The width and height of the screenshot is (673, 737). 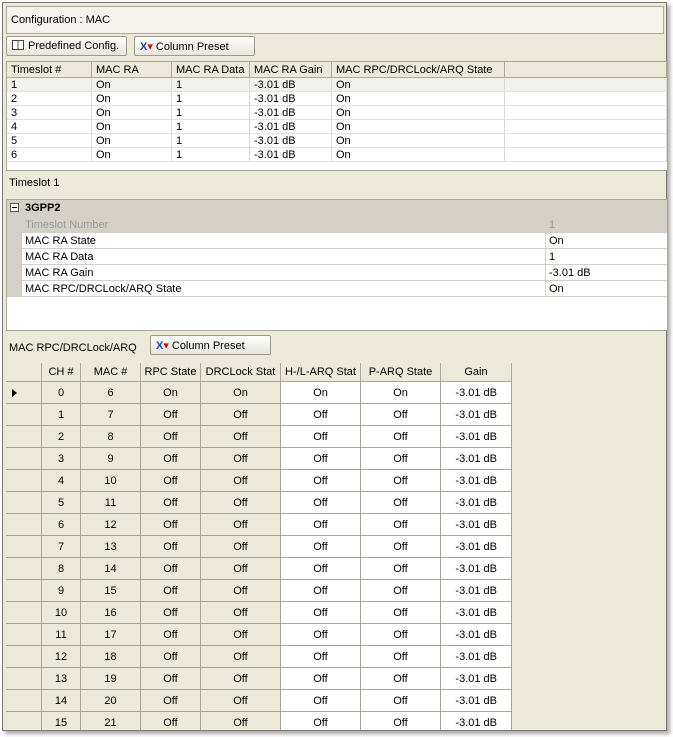 What do you see at coordinates (259, 437) in the screenshot?
I see `table-row: 2 8 Off Off Off Off -3.01 dB` at bounding box center [259, 437].